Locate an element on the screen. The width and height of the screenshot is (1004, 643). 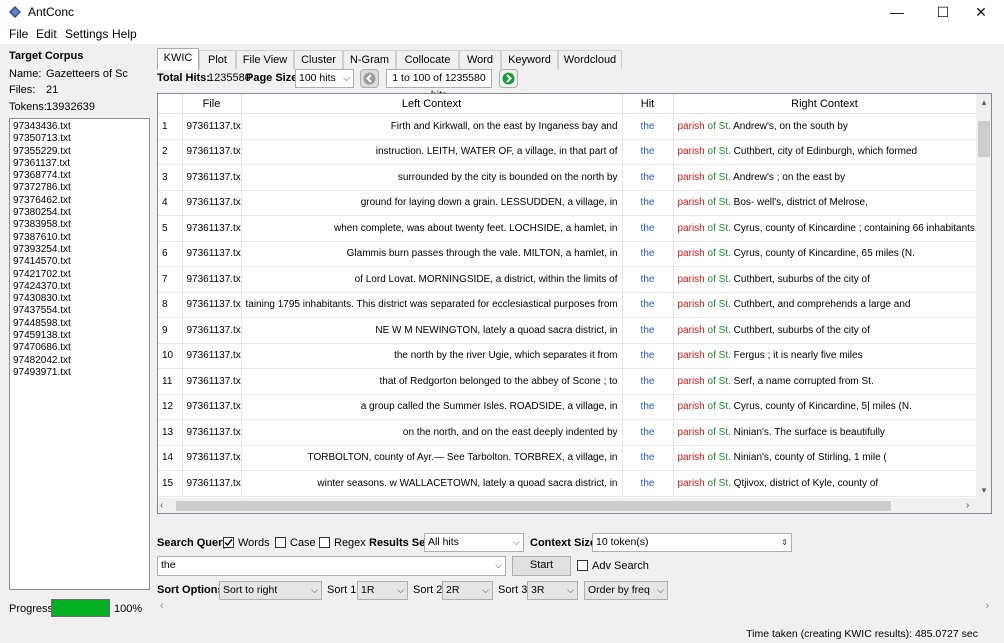
header-right-context: Right Context is located at coordinates (825, 104).